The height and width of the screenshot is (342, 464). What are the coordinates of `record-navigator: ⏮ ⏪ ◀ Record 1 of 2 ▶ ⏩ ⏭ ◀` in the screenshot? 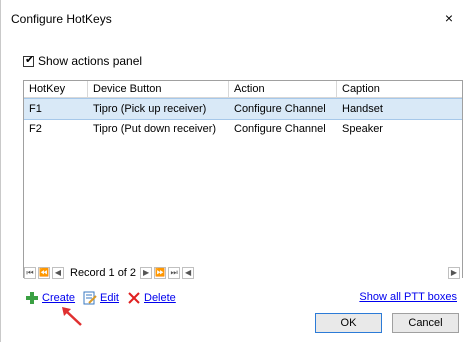 It's located at (243, 273).